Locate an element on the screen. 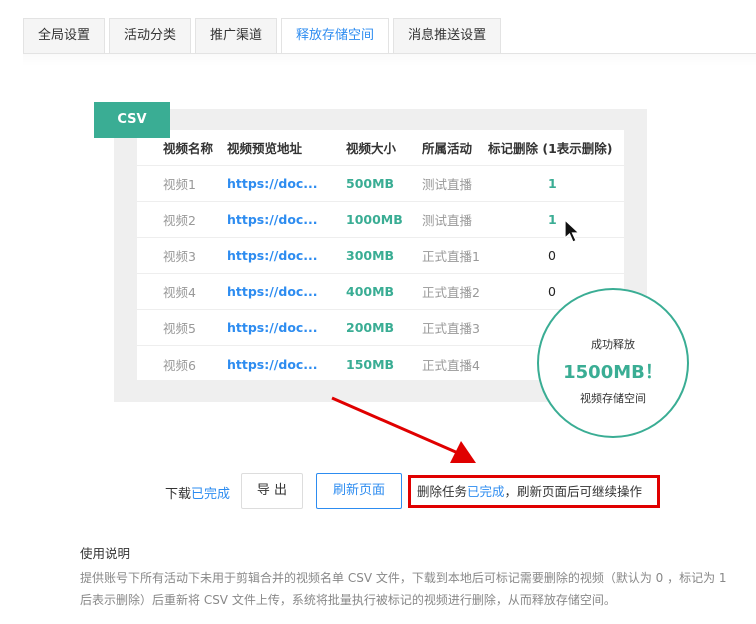 The image size is (756, 624). cell-size: 1000MB is located at coordinates (374, 219).